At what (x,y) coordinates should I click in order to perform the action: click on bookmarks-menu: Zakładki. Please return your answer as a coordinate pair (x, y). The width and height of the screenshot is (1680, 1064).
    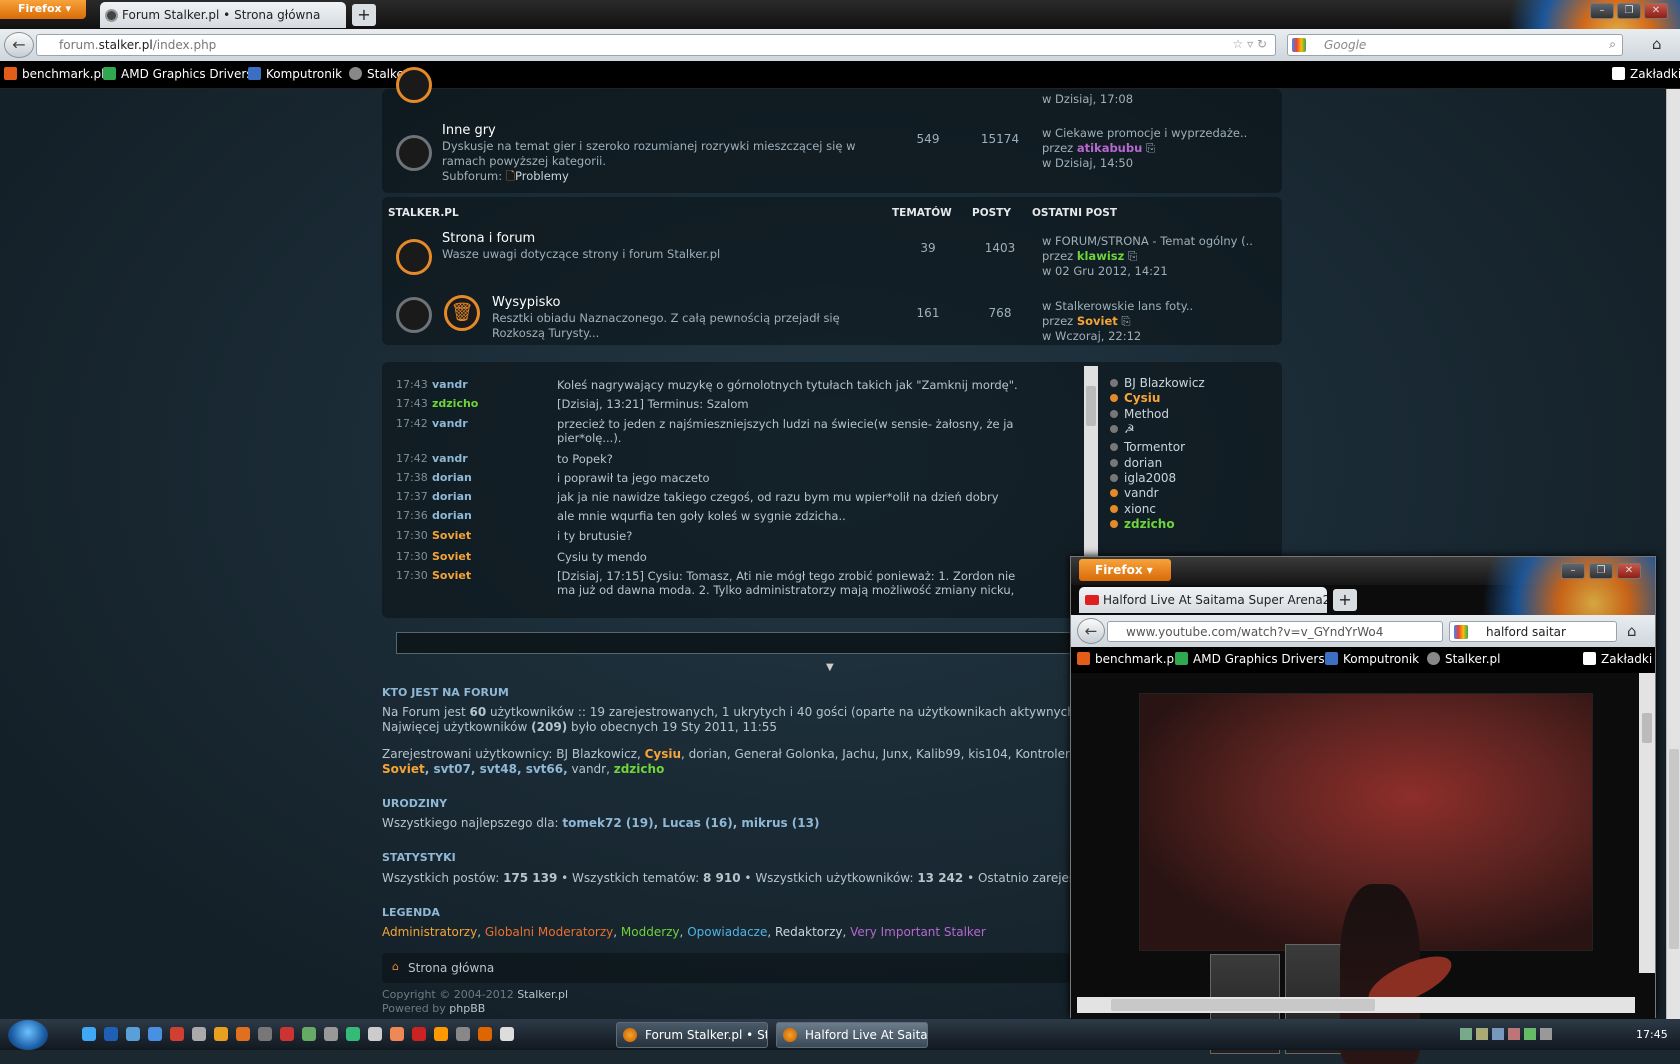
    Looking at the image, I should click on (1646, 74).